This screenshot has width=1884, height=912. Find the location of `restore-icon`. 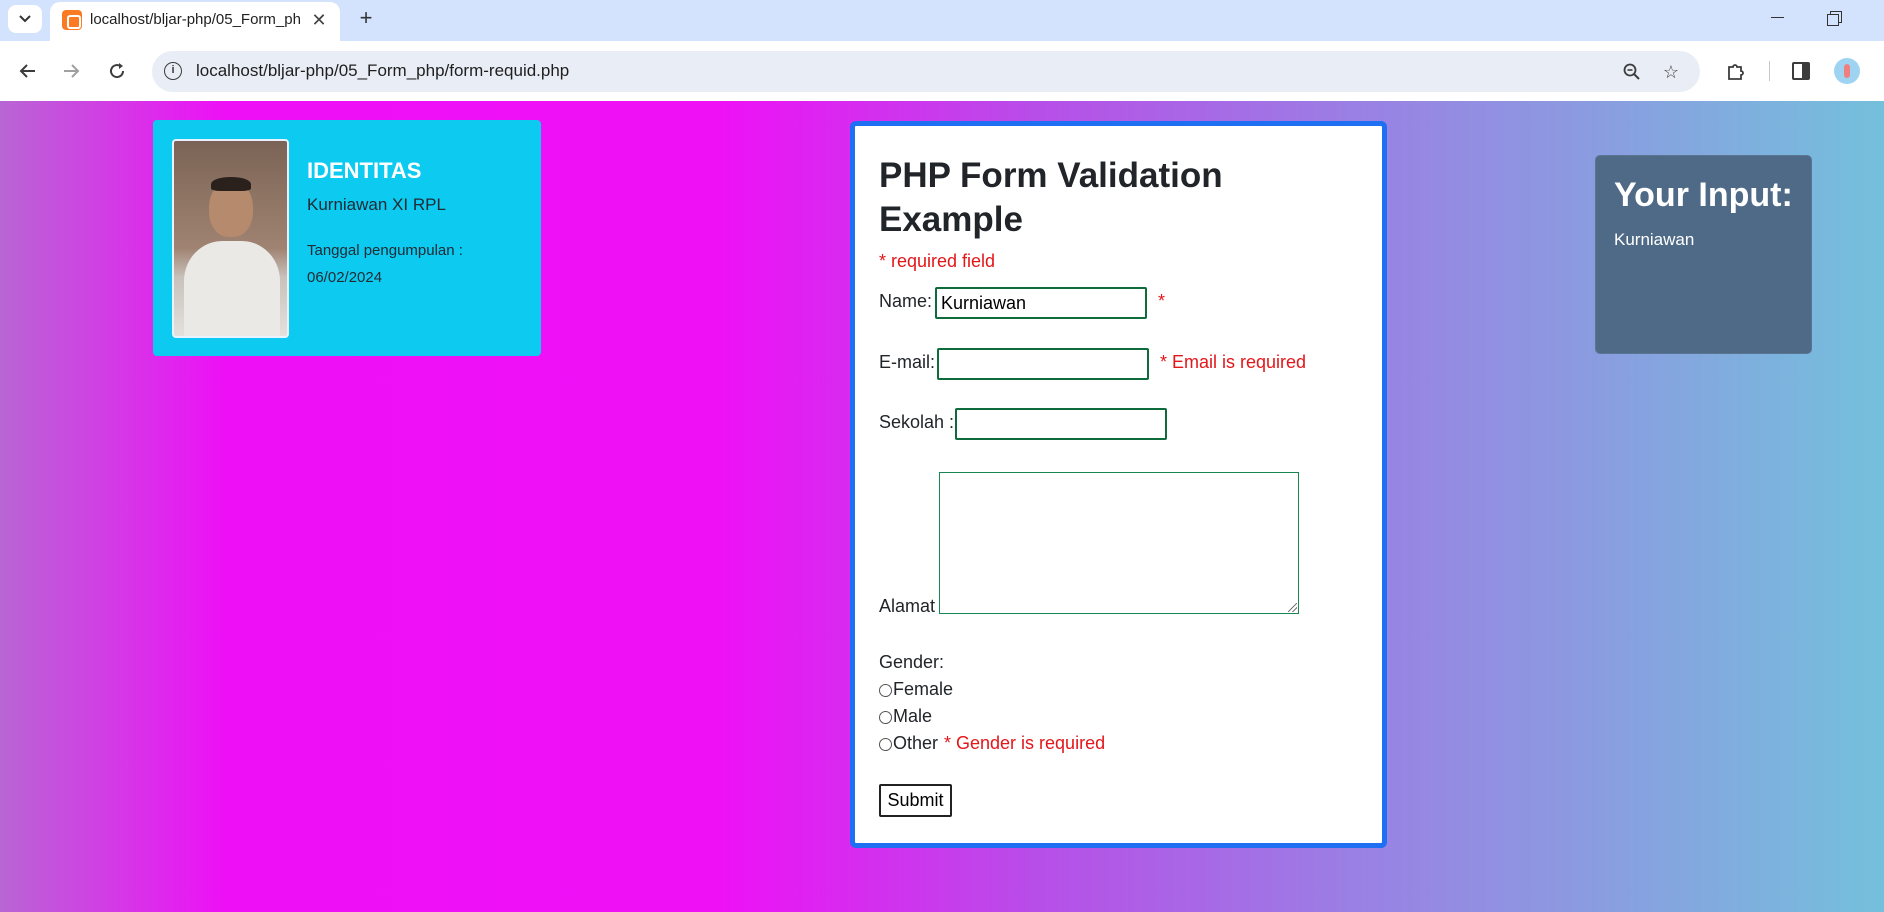

restore-icon is located at coordinates (1834, 18).